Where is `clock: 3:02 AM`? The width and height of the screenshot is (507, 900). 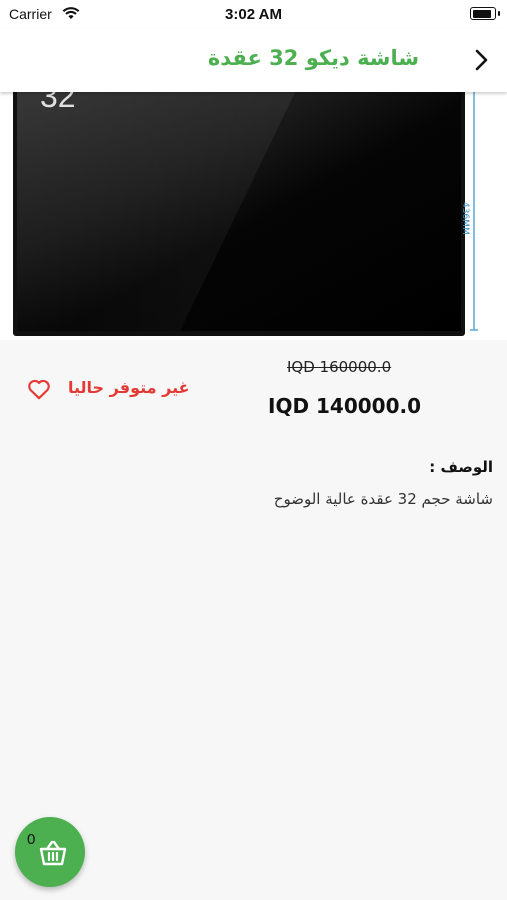 clock: 3:02 AM is located at coordinates (253, 14).